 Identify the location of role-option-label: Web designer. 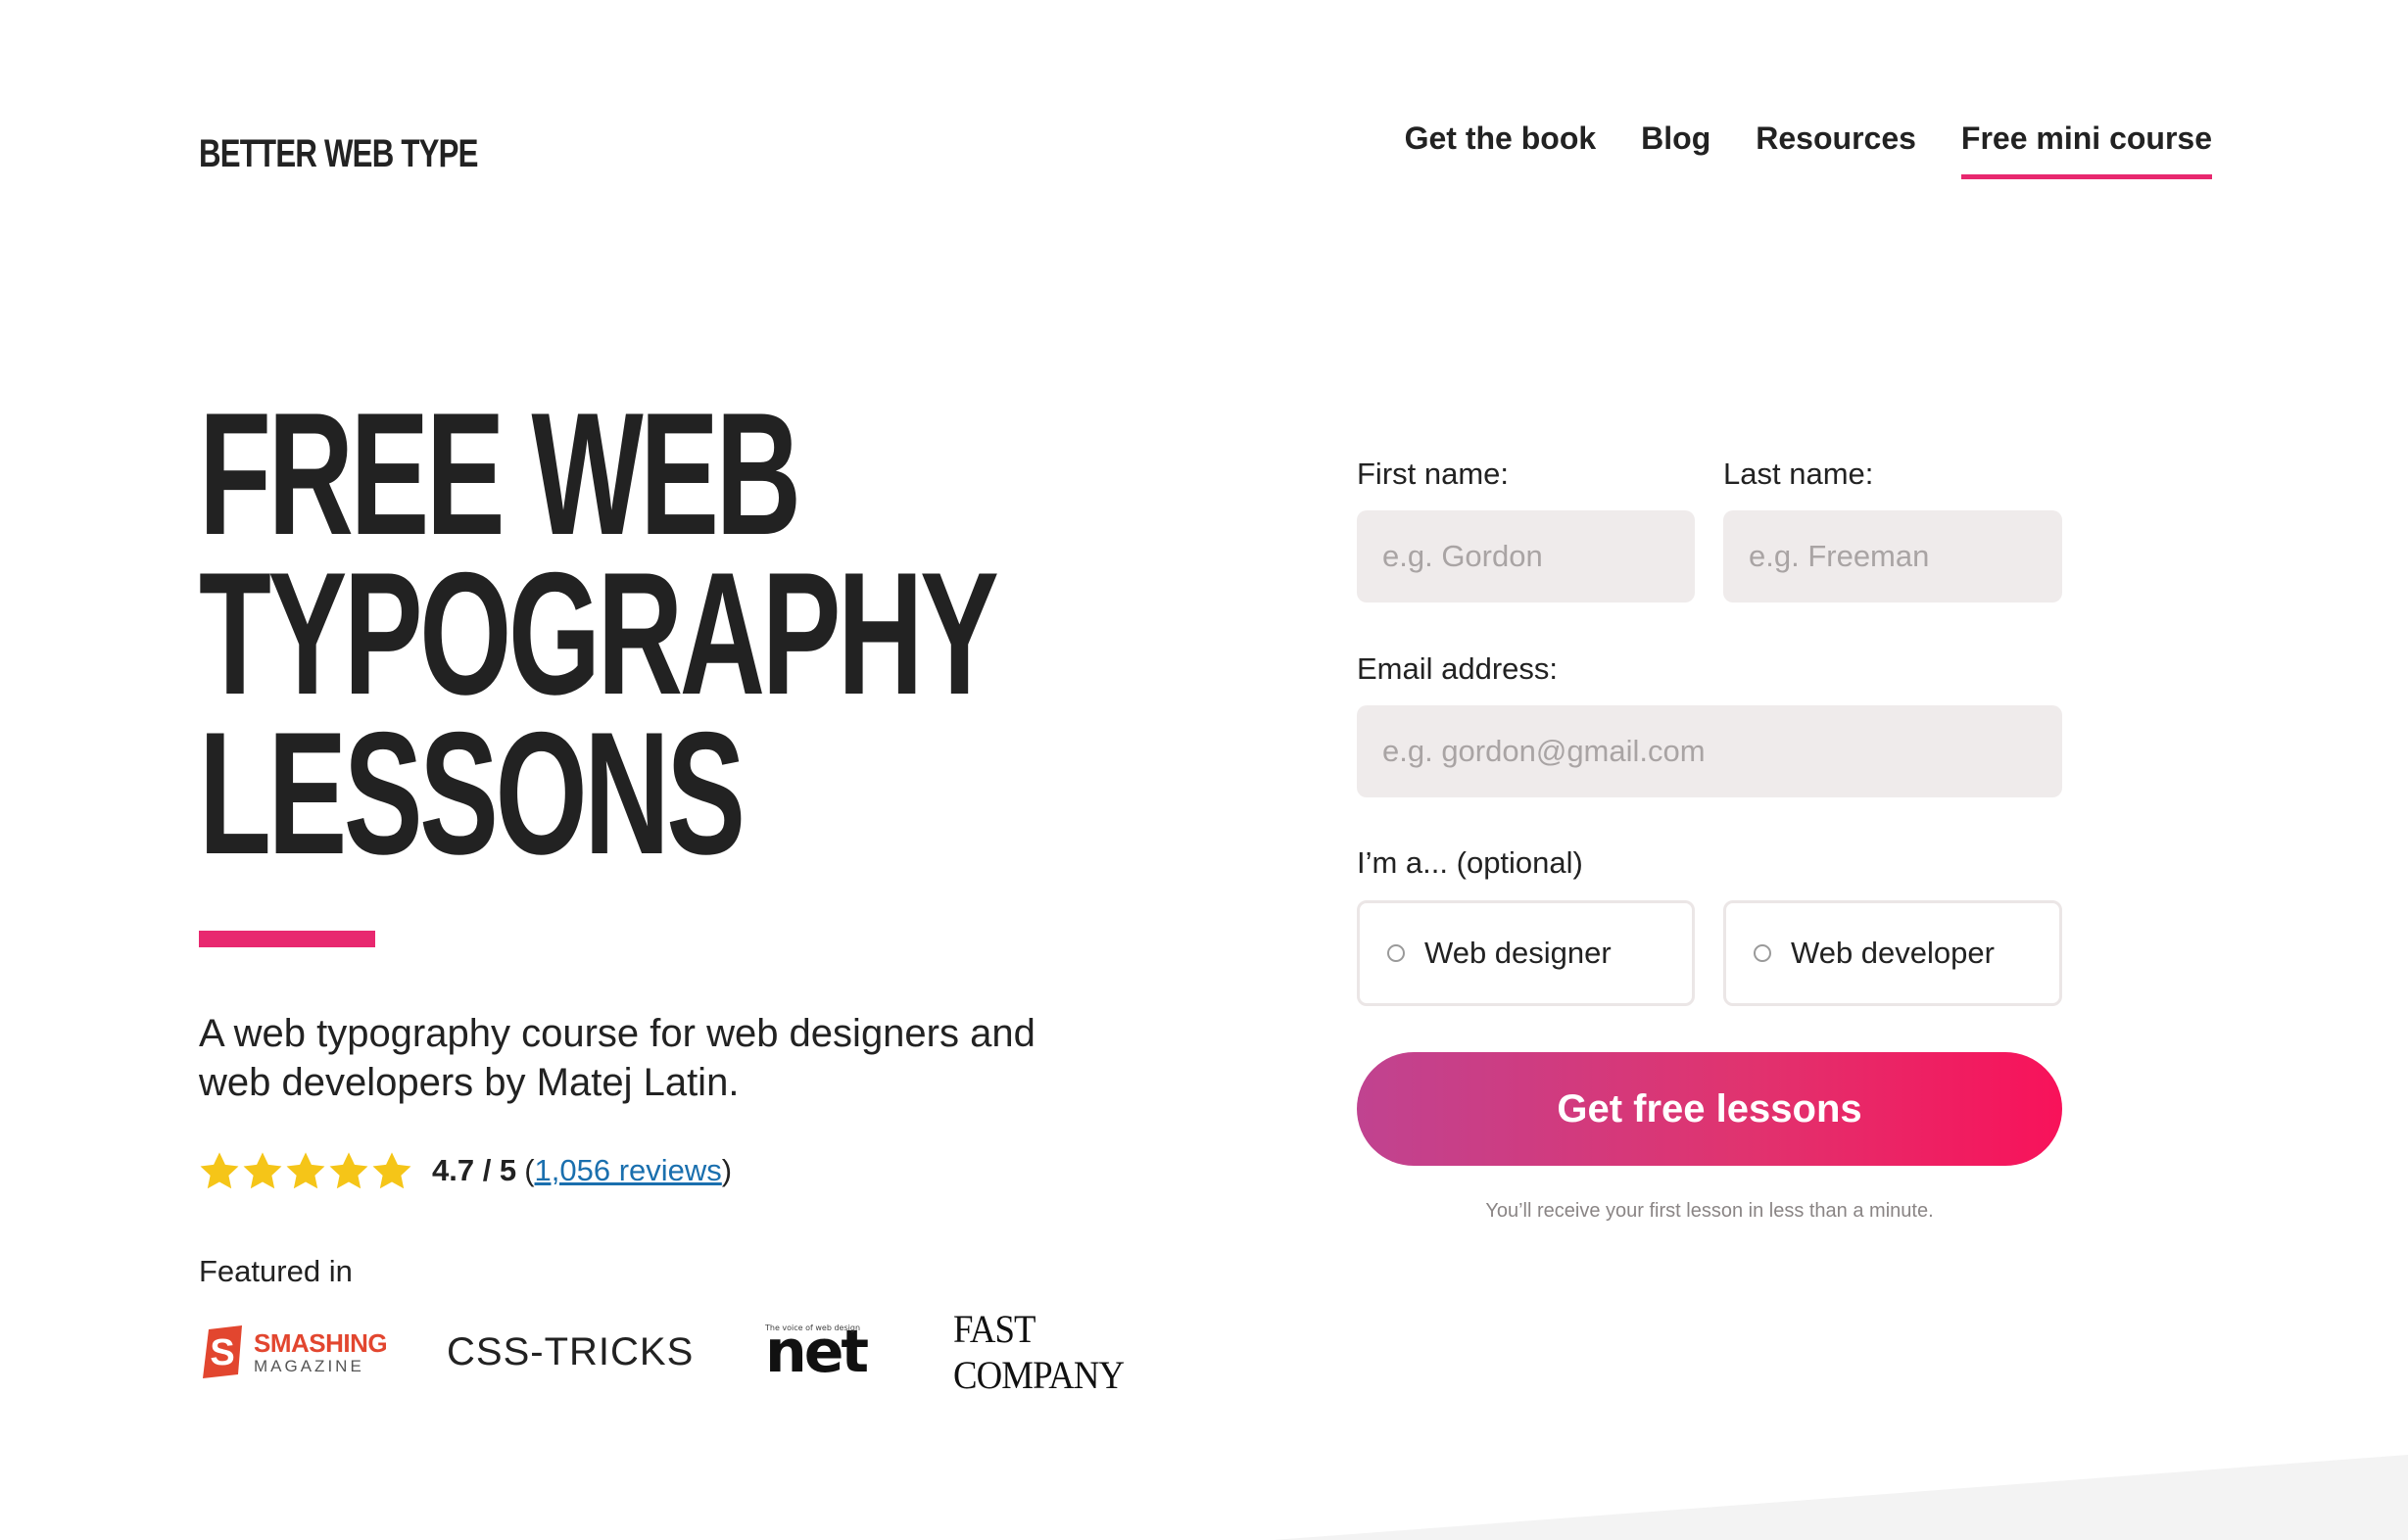
(1518, 953).